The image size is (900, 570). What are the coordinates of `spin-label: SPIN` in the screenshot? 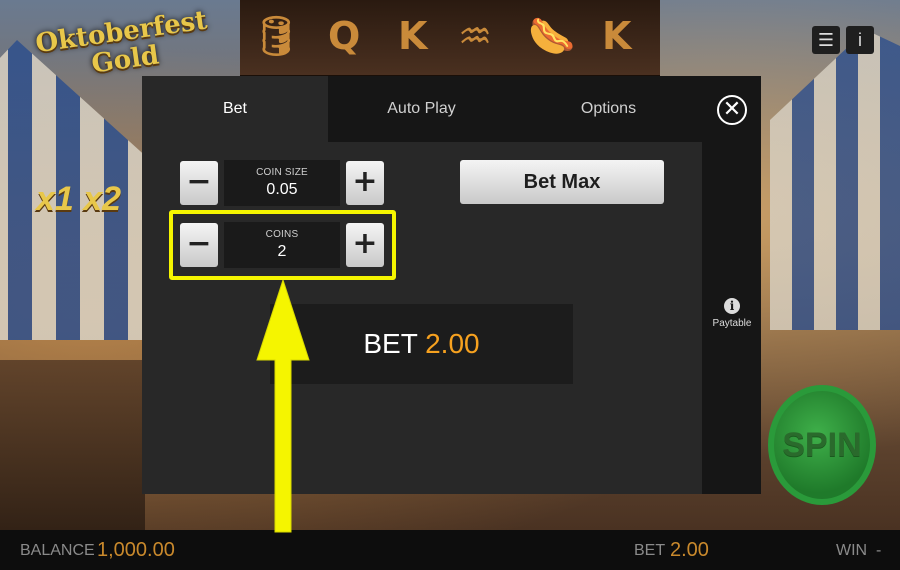 It's located at (822, 444).